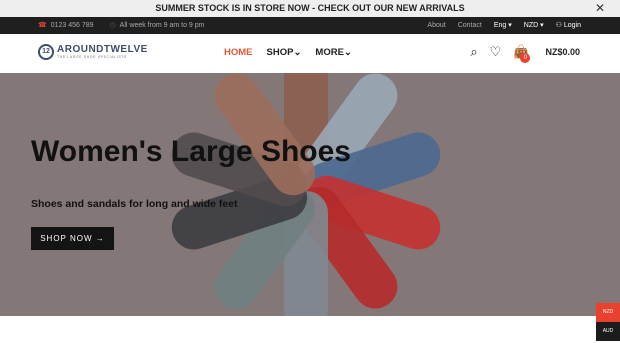 The height and width of the screenshot is (343, 620). Describe the element at coordinates (102, 49) in the screenshot. I see `logo-text: AROUNDTWELVE` at that location.